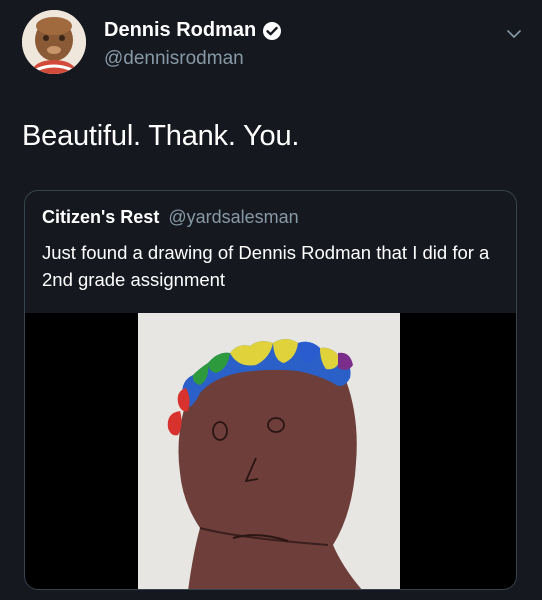 The width and height of the screenshot is (542, 600). What do you see at coordinates (233, 217) in the screenshot?
I see `quoted-author-handle: @yardsalesman` at bounding box center [233, 217].